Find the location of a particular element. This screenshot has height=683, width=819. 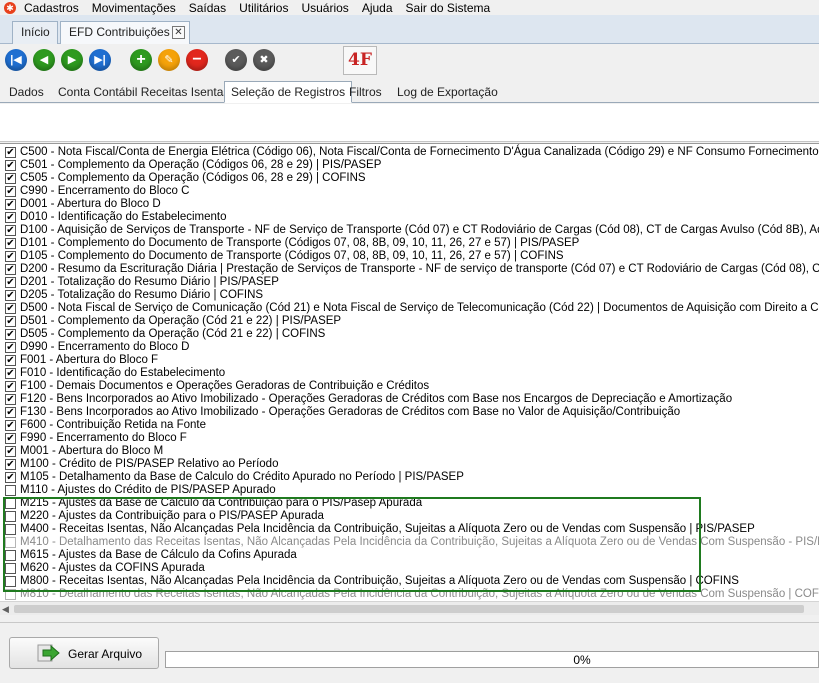

record-row: ✔ M001 - Abertura do Bloco M is located at coordinates (409, 451).